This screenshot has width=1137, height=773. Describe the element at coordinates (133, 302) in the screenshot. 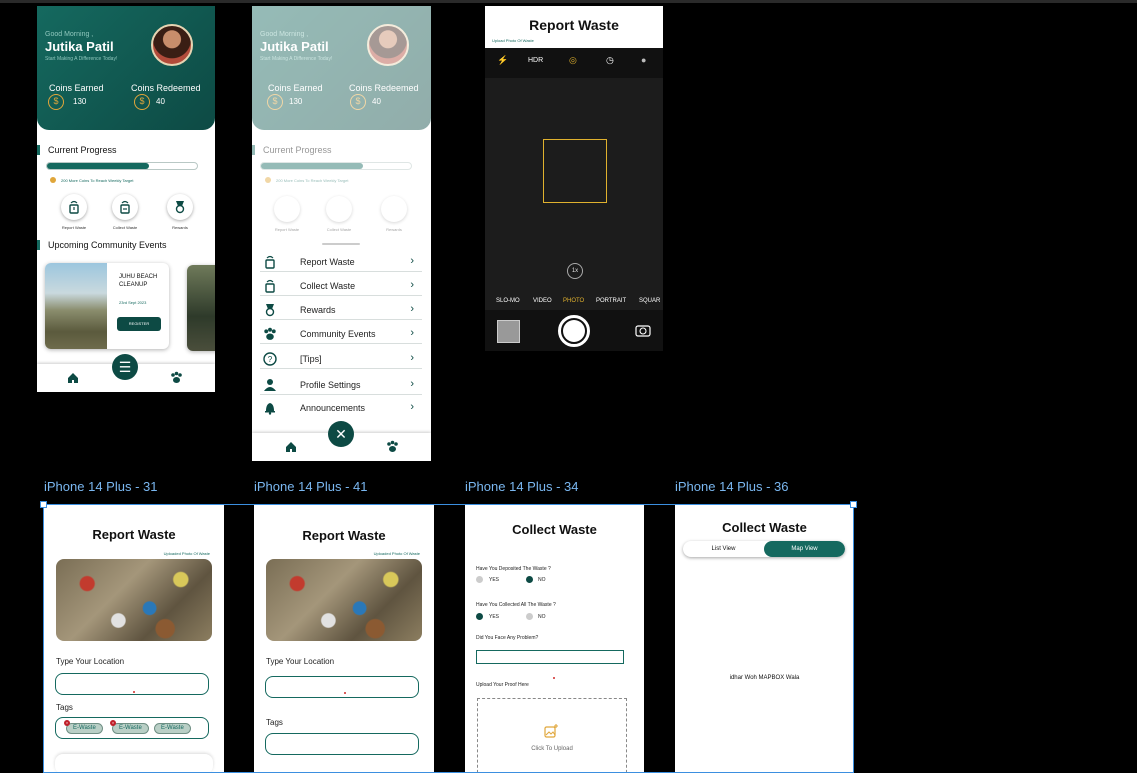

I see `event-date: 23rd Sept 2023` at that location.